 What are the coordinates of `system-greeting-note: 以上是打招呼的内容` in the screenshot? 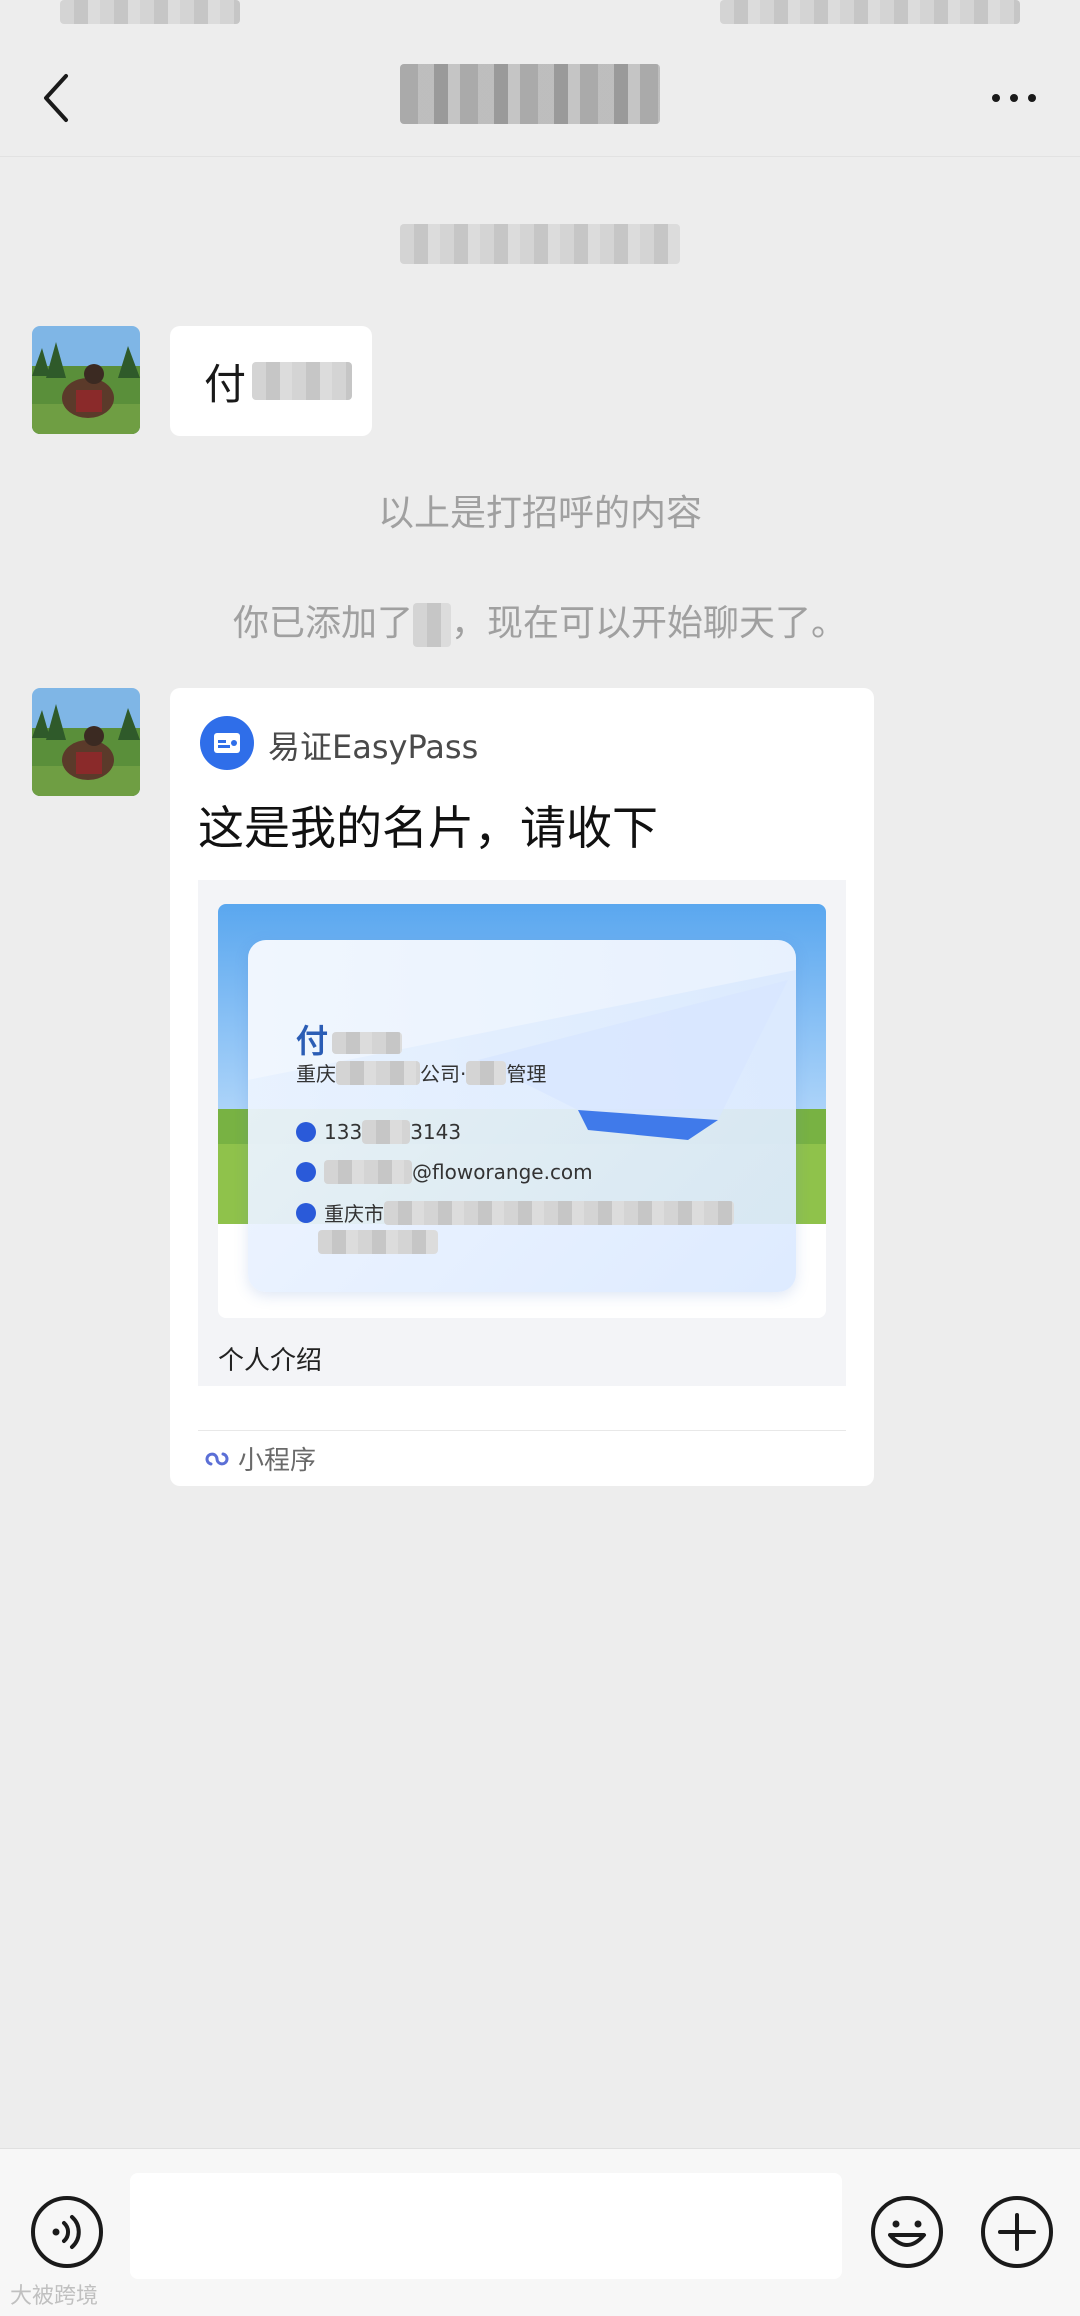 It's located at (539, 513).